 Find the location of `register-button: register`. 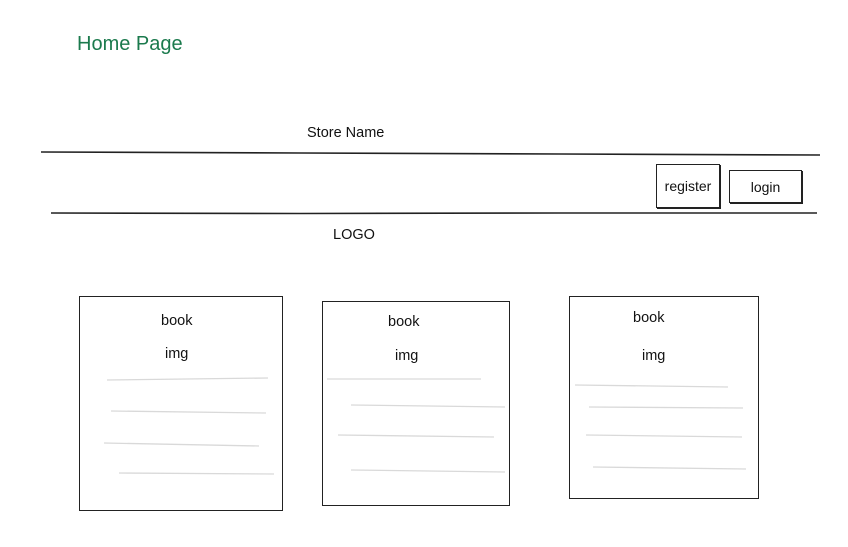

register-button: register is located at coordinates (688, 186).